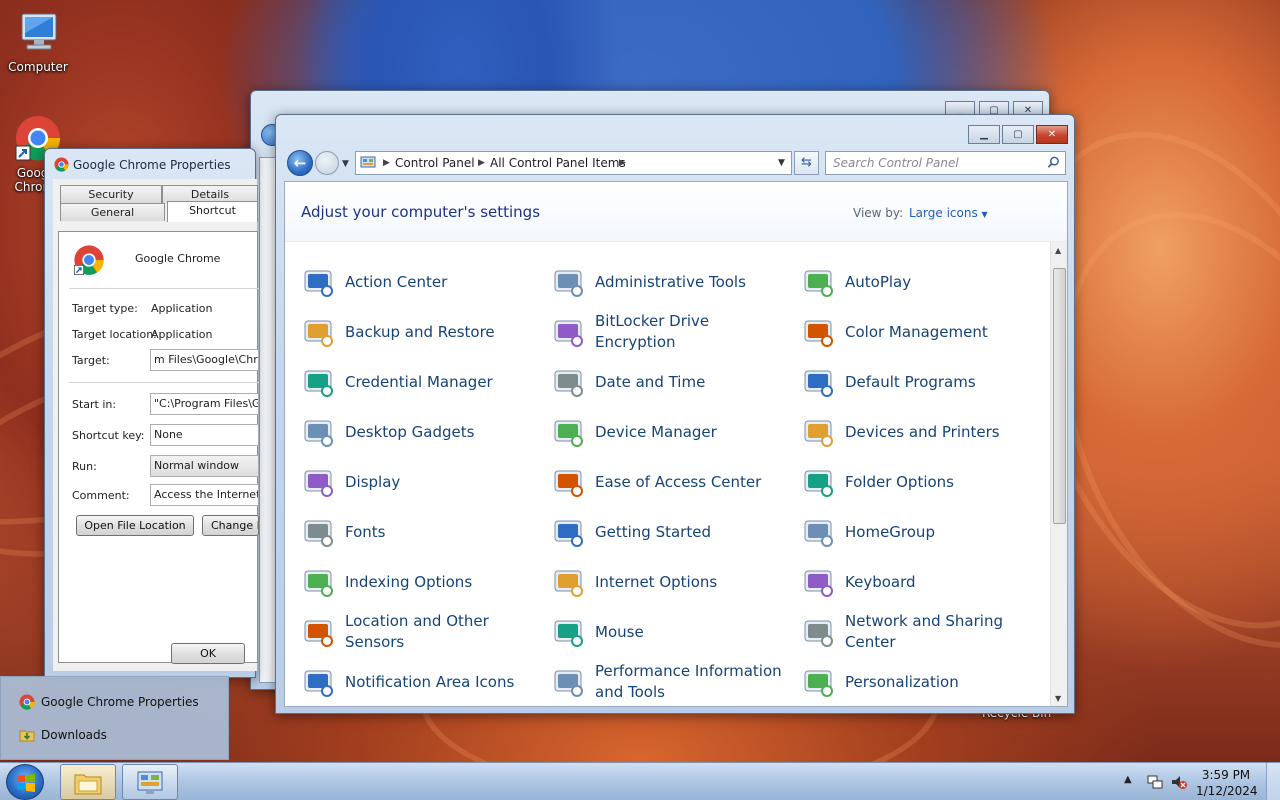  I want to click on scroll-up-arrow-icon: ▲, so click(1058, 250).